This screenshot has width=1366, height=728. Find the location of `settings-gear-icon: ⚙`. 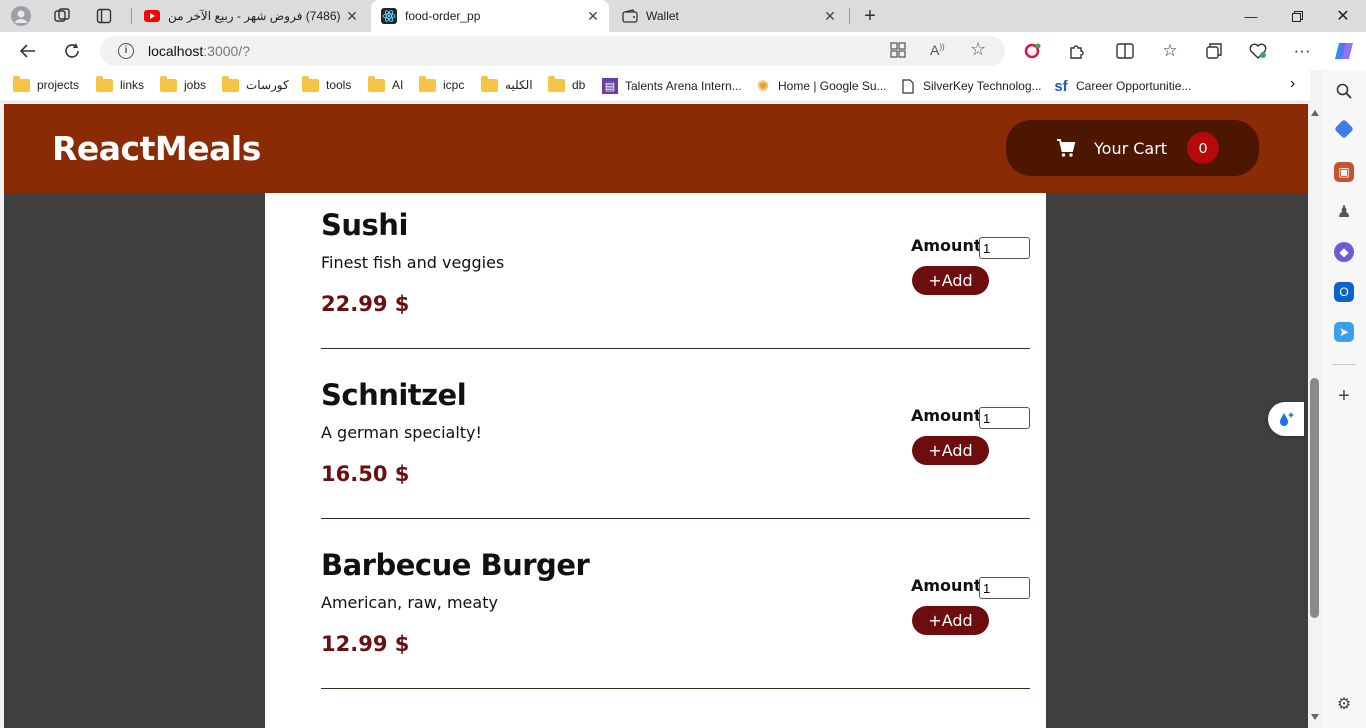

settings-gear-icon: ⚙ is located at coordinates (1344, 704).